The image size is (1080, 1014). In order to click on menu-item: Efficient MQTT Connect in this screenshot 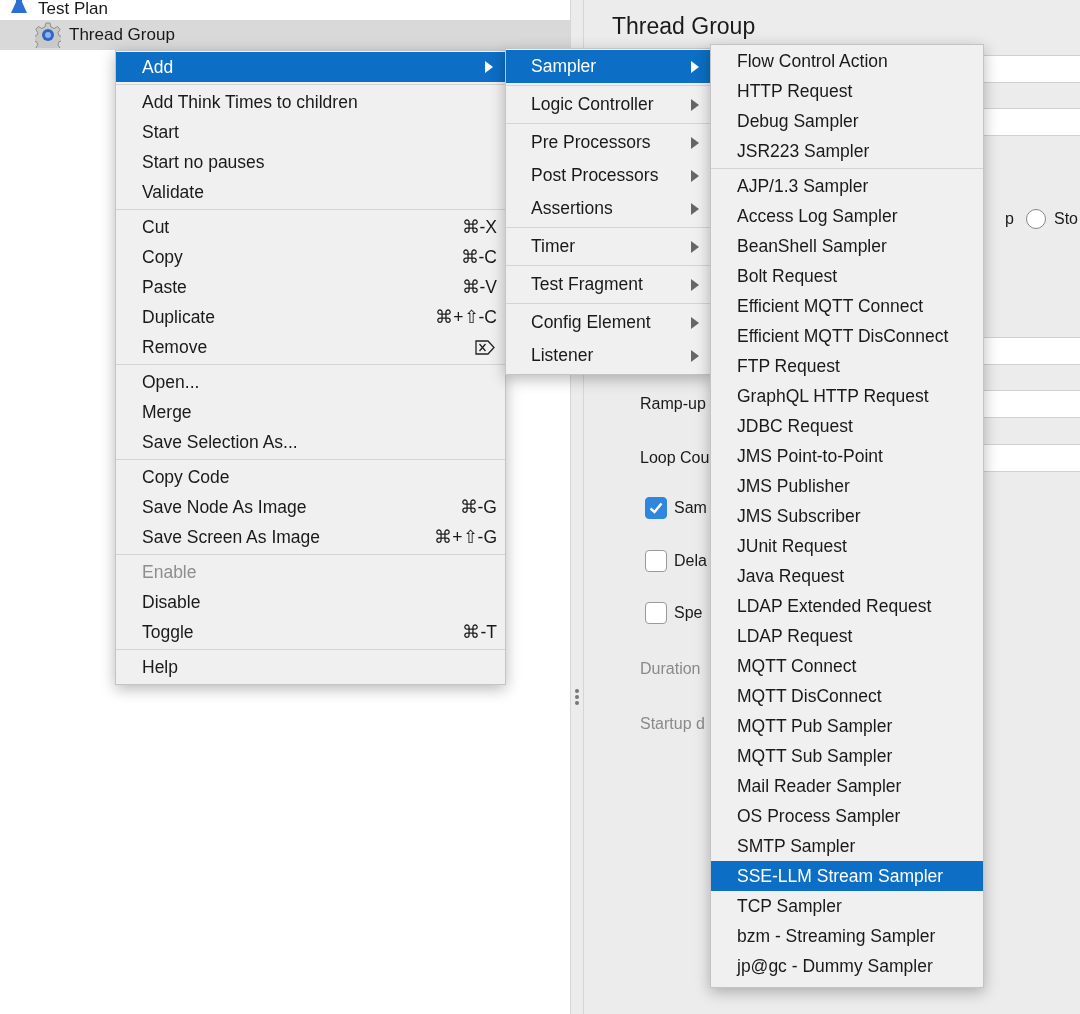, I will do `click(847, 306)`.